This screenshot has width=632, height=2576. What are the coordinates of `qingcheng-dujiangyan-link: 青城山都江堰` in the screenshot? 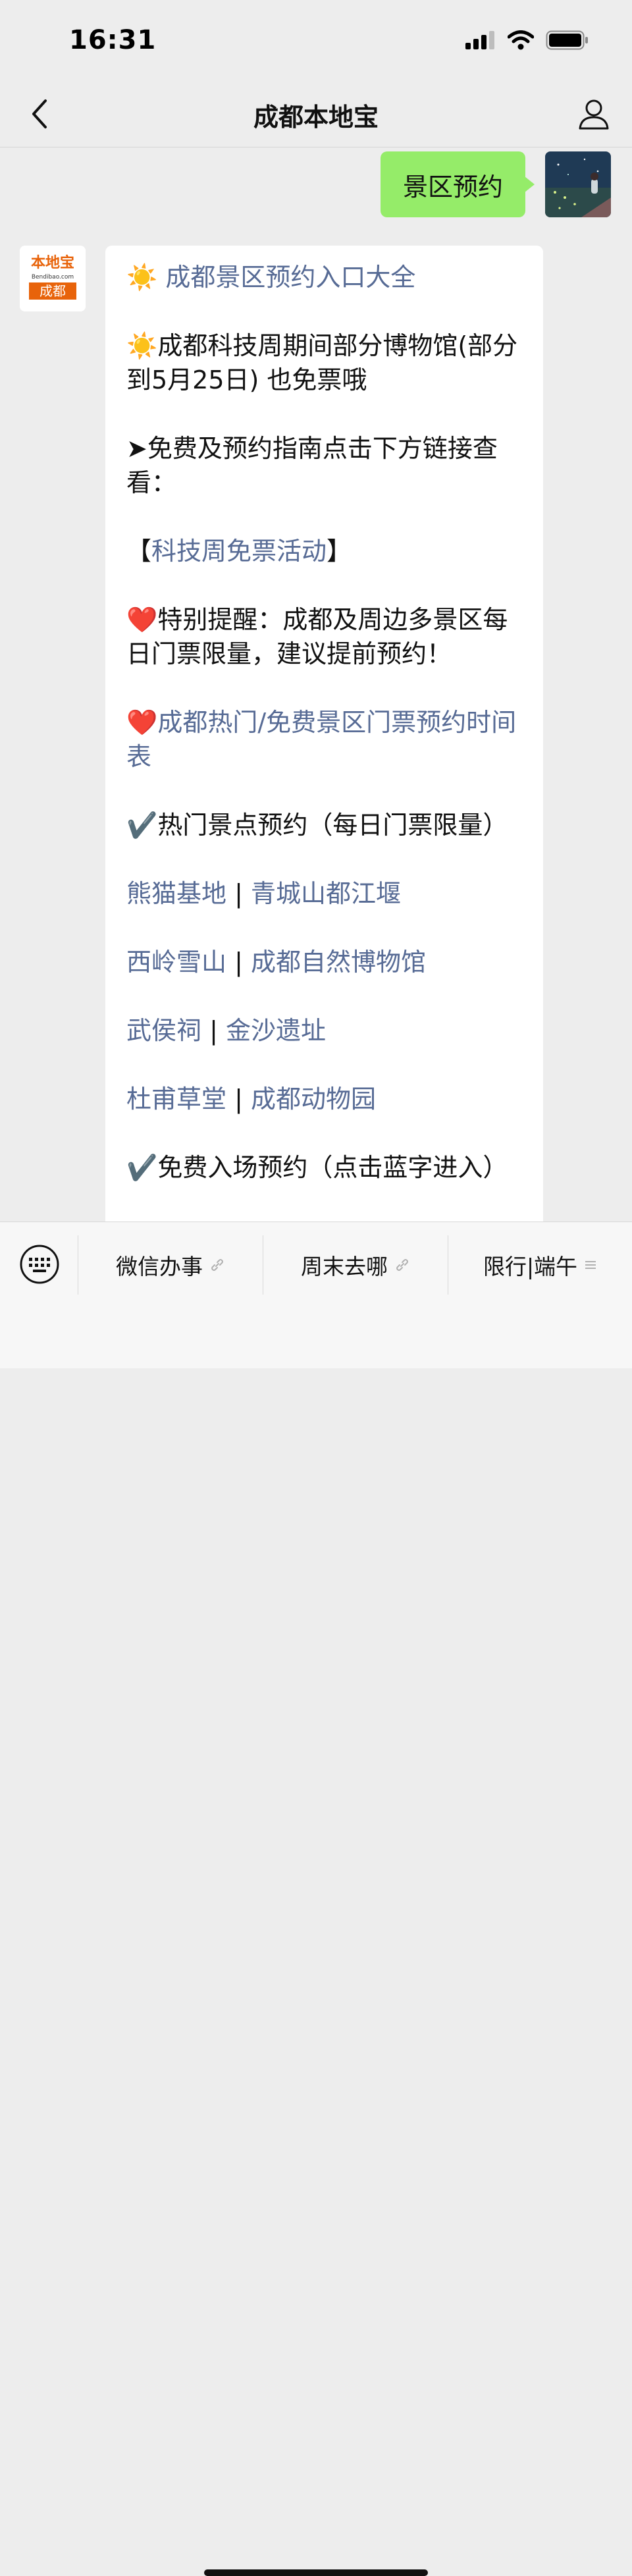 It's located at (326, 893).